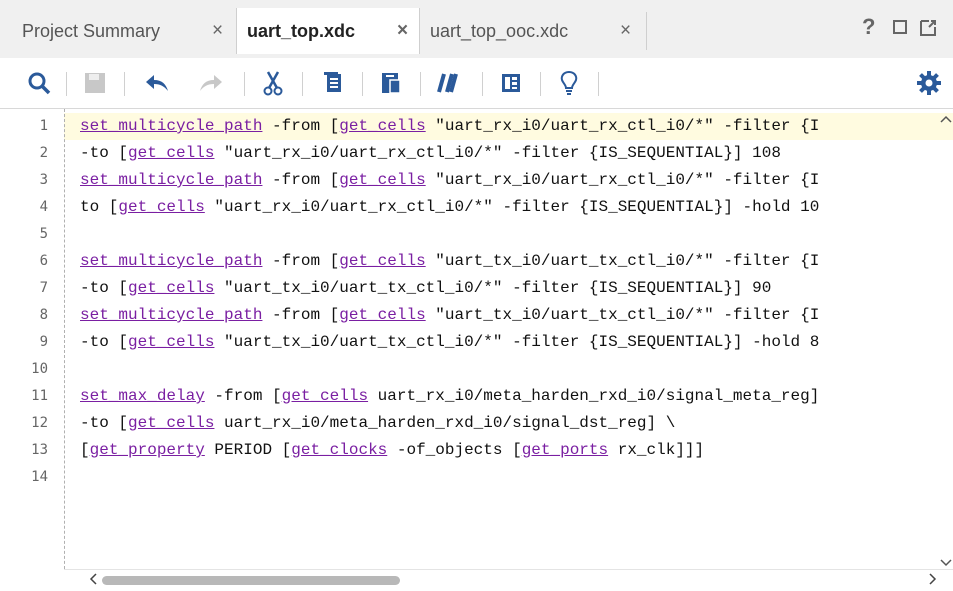  What do you see at coordinates (43, 153) in the screenshot?
I see `line-number: 2` at bounding box center [43, 153].